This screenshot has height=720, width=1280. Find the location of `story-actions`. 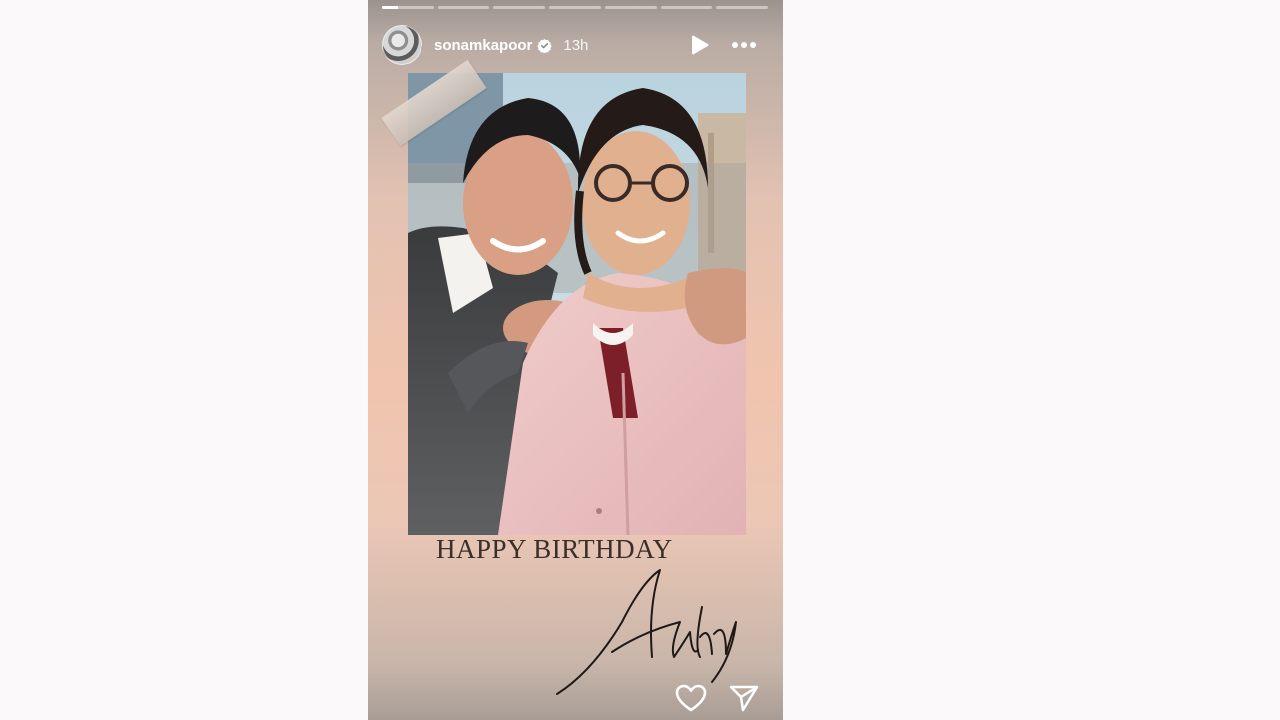

story-actions is located at coordinates (717, 698).